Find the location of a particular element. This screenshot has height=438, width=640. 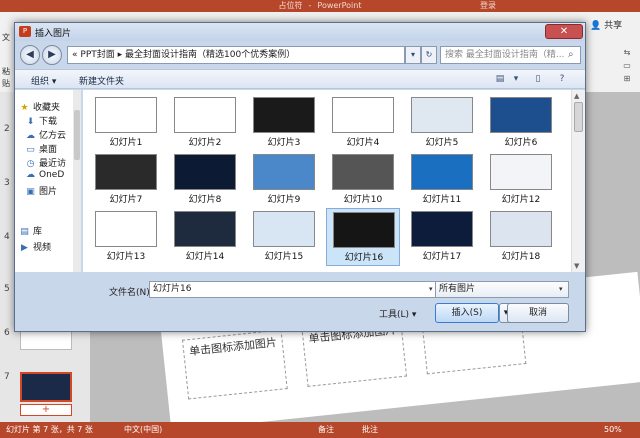

scroll-thumb is located at coordinates (578, 117).